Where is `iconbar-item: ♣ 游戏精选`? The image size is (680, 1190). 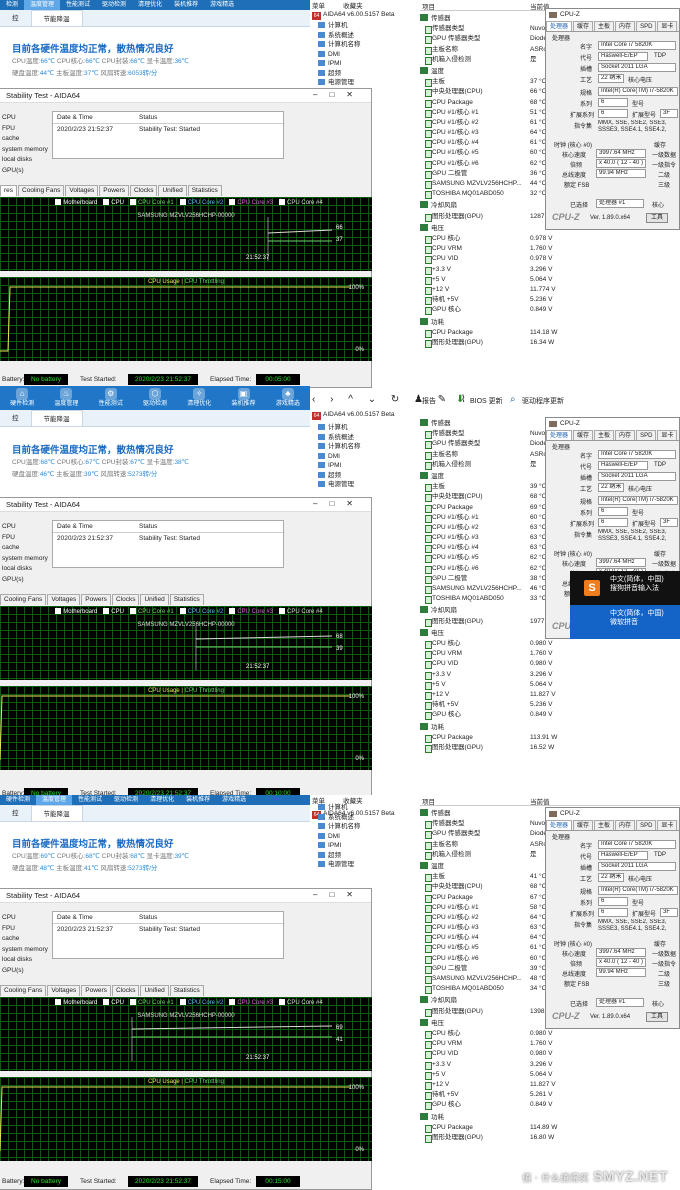 iconbar-item: ♣ 游戏精选 is located at coordinates (288, 398).